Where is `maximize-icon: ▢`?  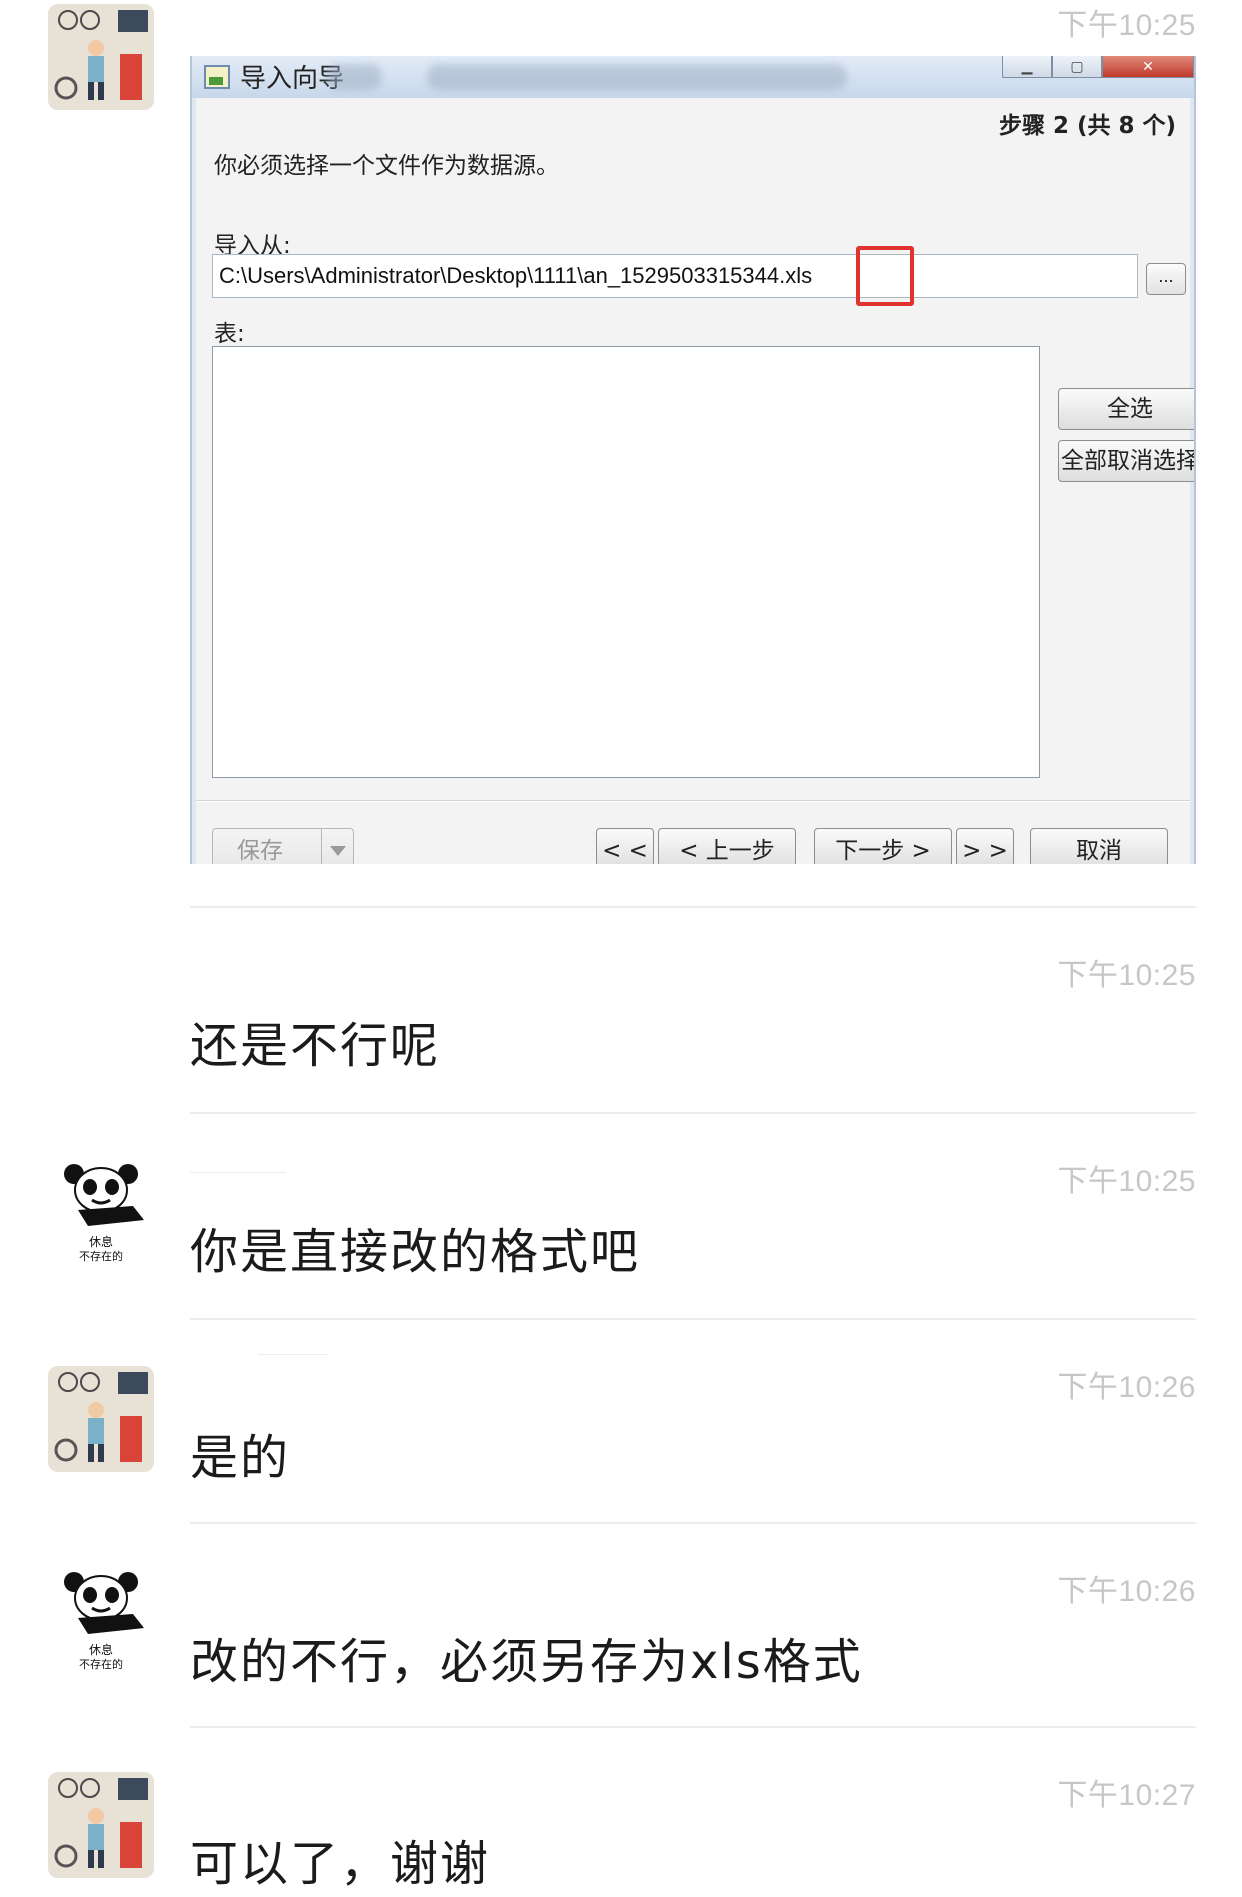
maximize-icon: ▢ is located at coordinates (1077, 67).